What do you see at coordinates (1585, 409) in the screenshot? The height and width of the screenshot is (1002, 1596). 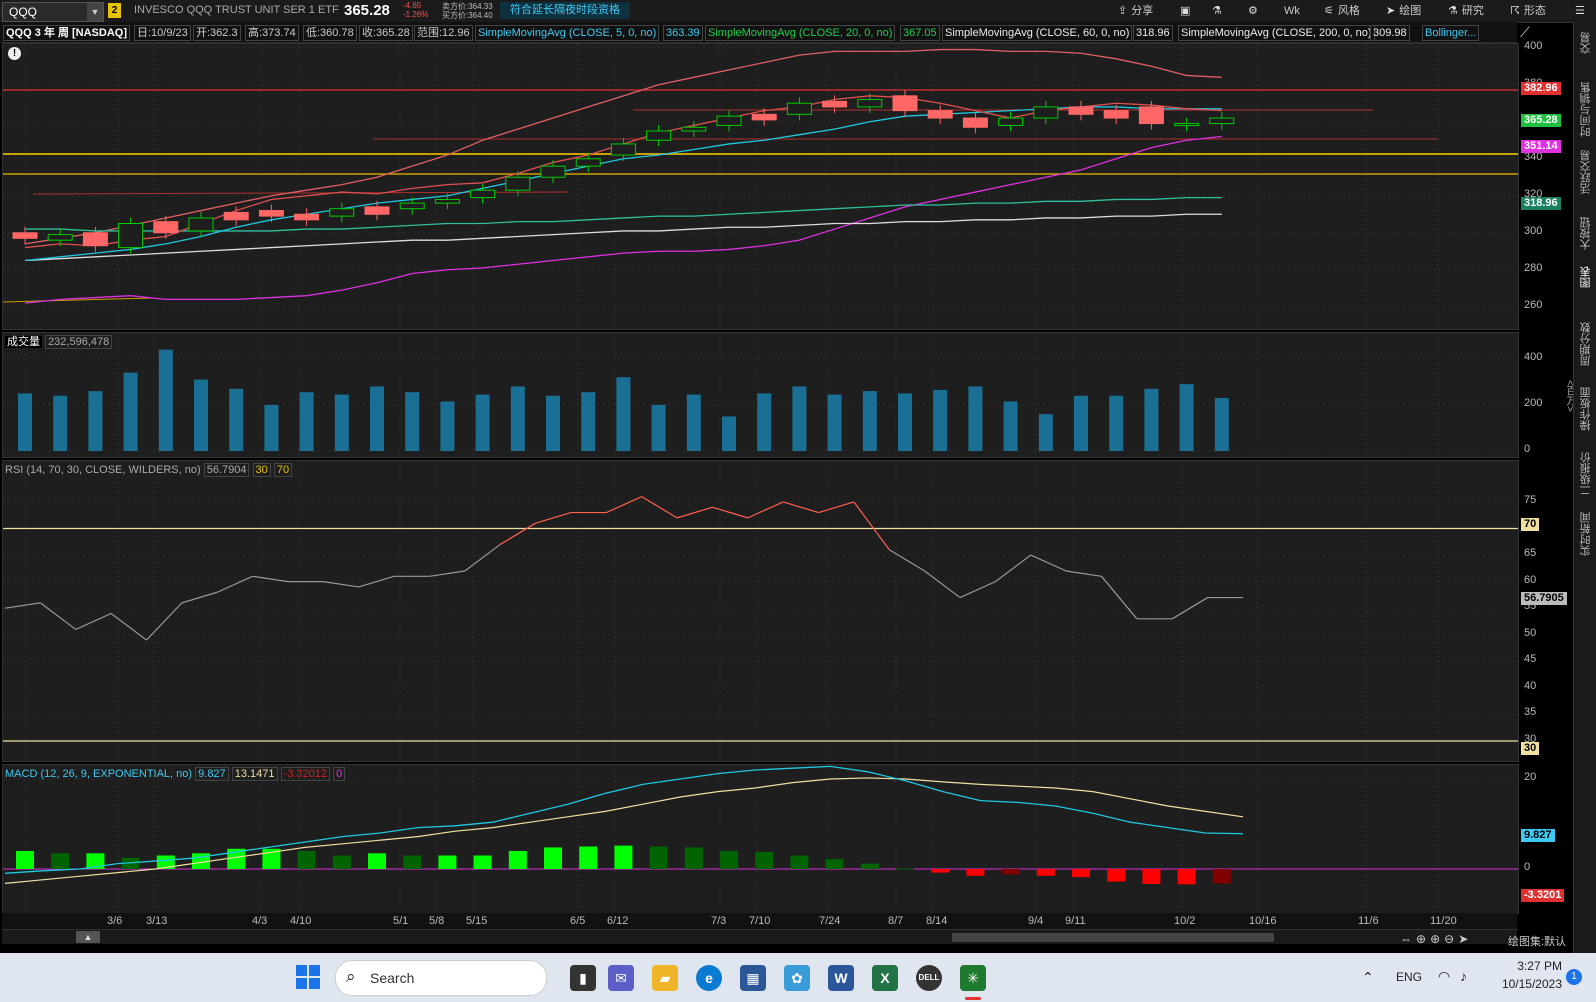 I see `sidebar-tab: 操作板面` at bounding box center [1585, 409].